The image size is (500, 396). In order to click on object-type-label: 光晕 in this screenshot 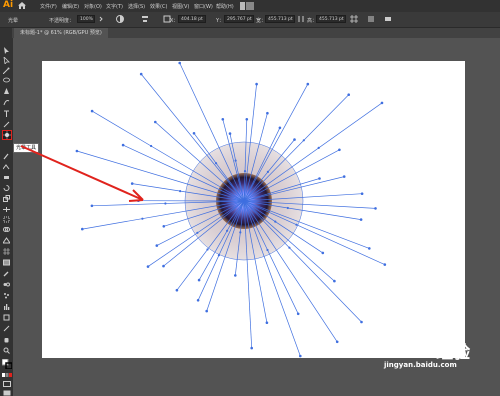, I will do `click(13, 21)`.